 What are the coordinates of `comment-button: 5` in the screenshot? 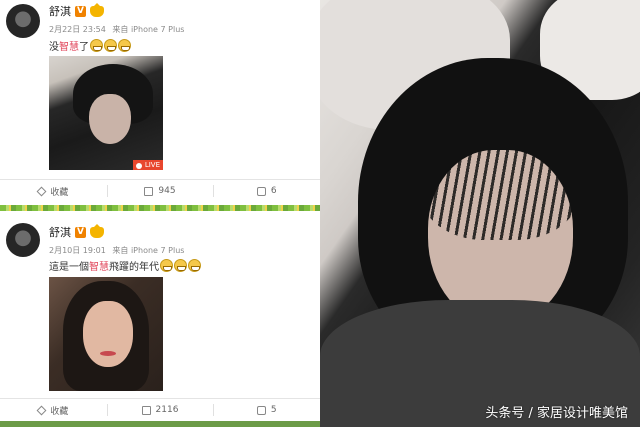 It's located at (266, 410).